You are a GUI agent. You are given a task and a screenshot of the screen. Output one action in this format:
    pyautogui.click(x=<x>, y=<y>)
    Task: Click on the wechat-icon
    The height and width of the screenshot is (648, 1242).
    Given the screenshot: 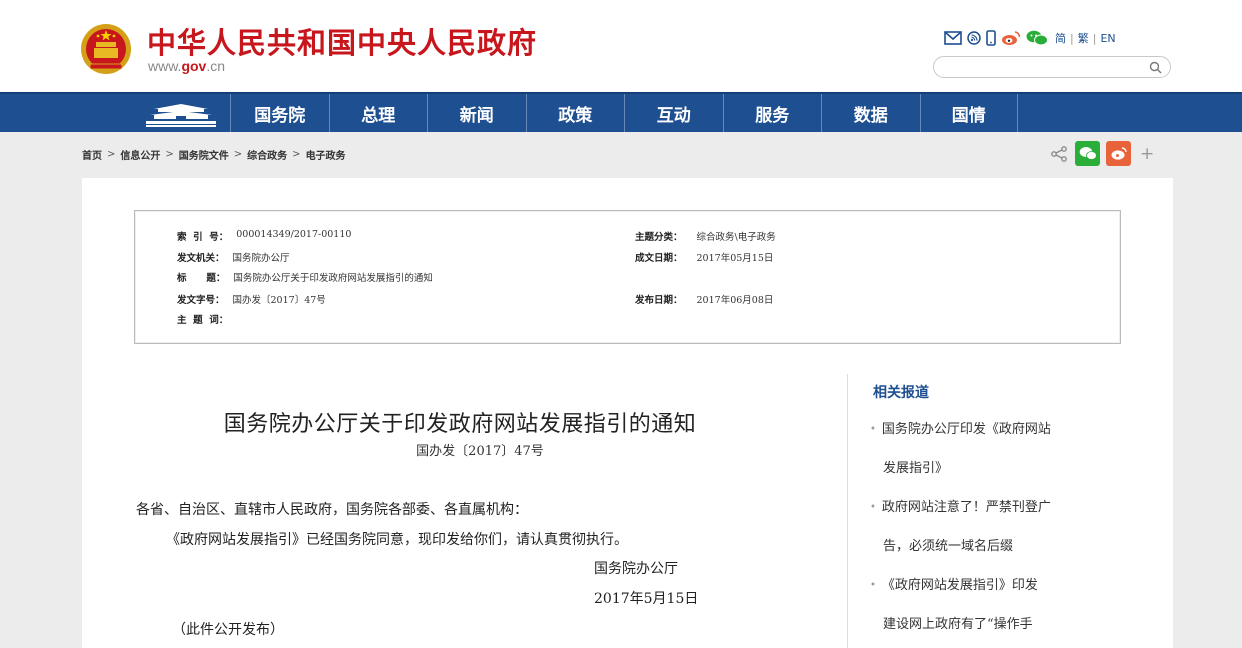 What is the action you would take?
    pyautogui.click(x=1037, y=38)
    